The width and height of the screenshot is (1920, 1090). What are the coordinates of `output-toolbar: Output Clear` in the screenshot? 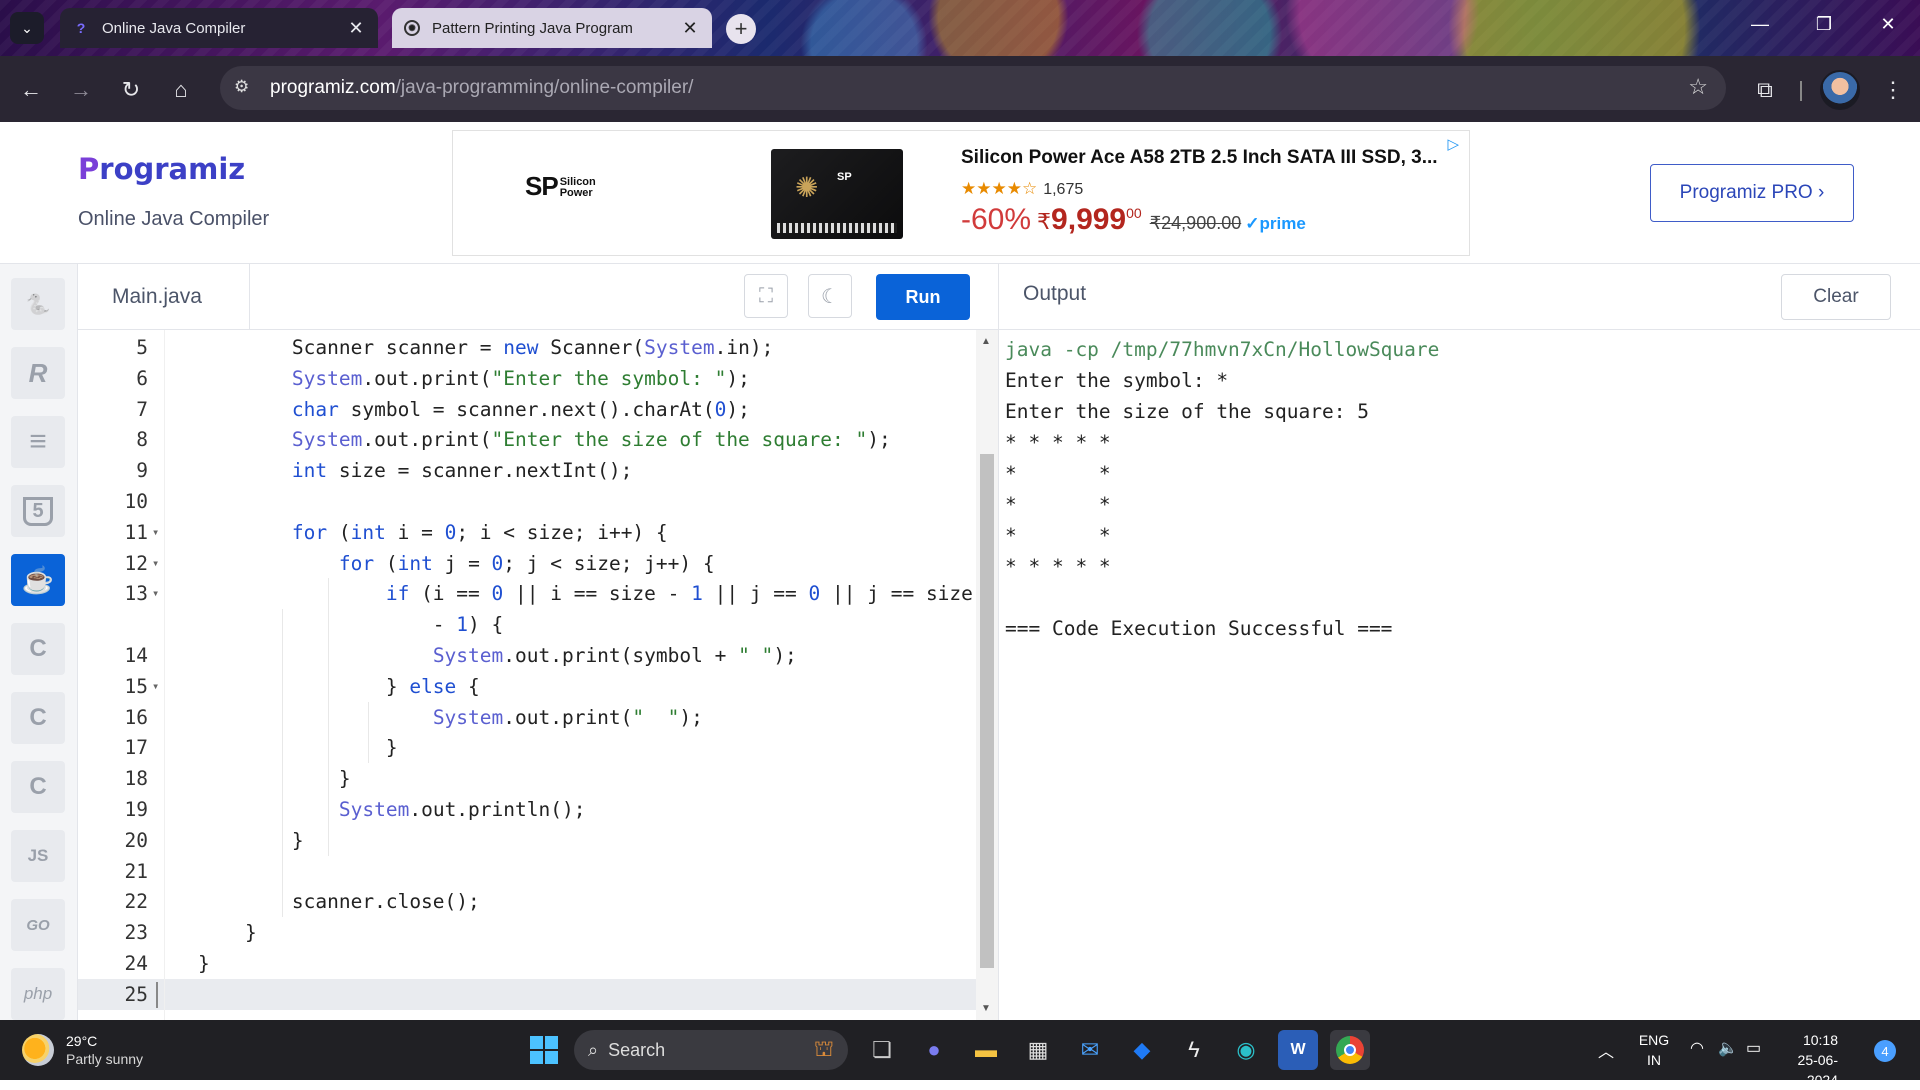 It's located at (1459, 297).